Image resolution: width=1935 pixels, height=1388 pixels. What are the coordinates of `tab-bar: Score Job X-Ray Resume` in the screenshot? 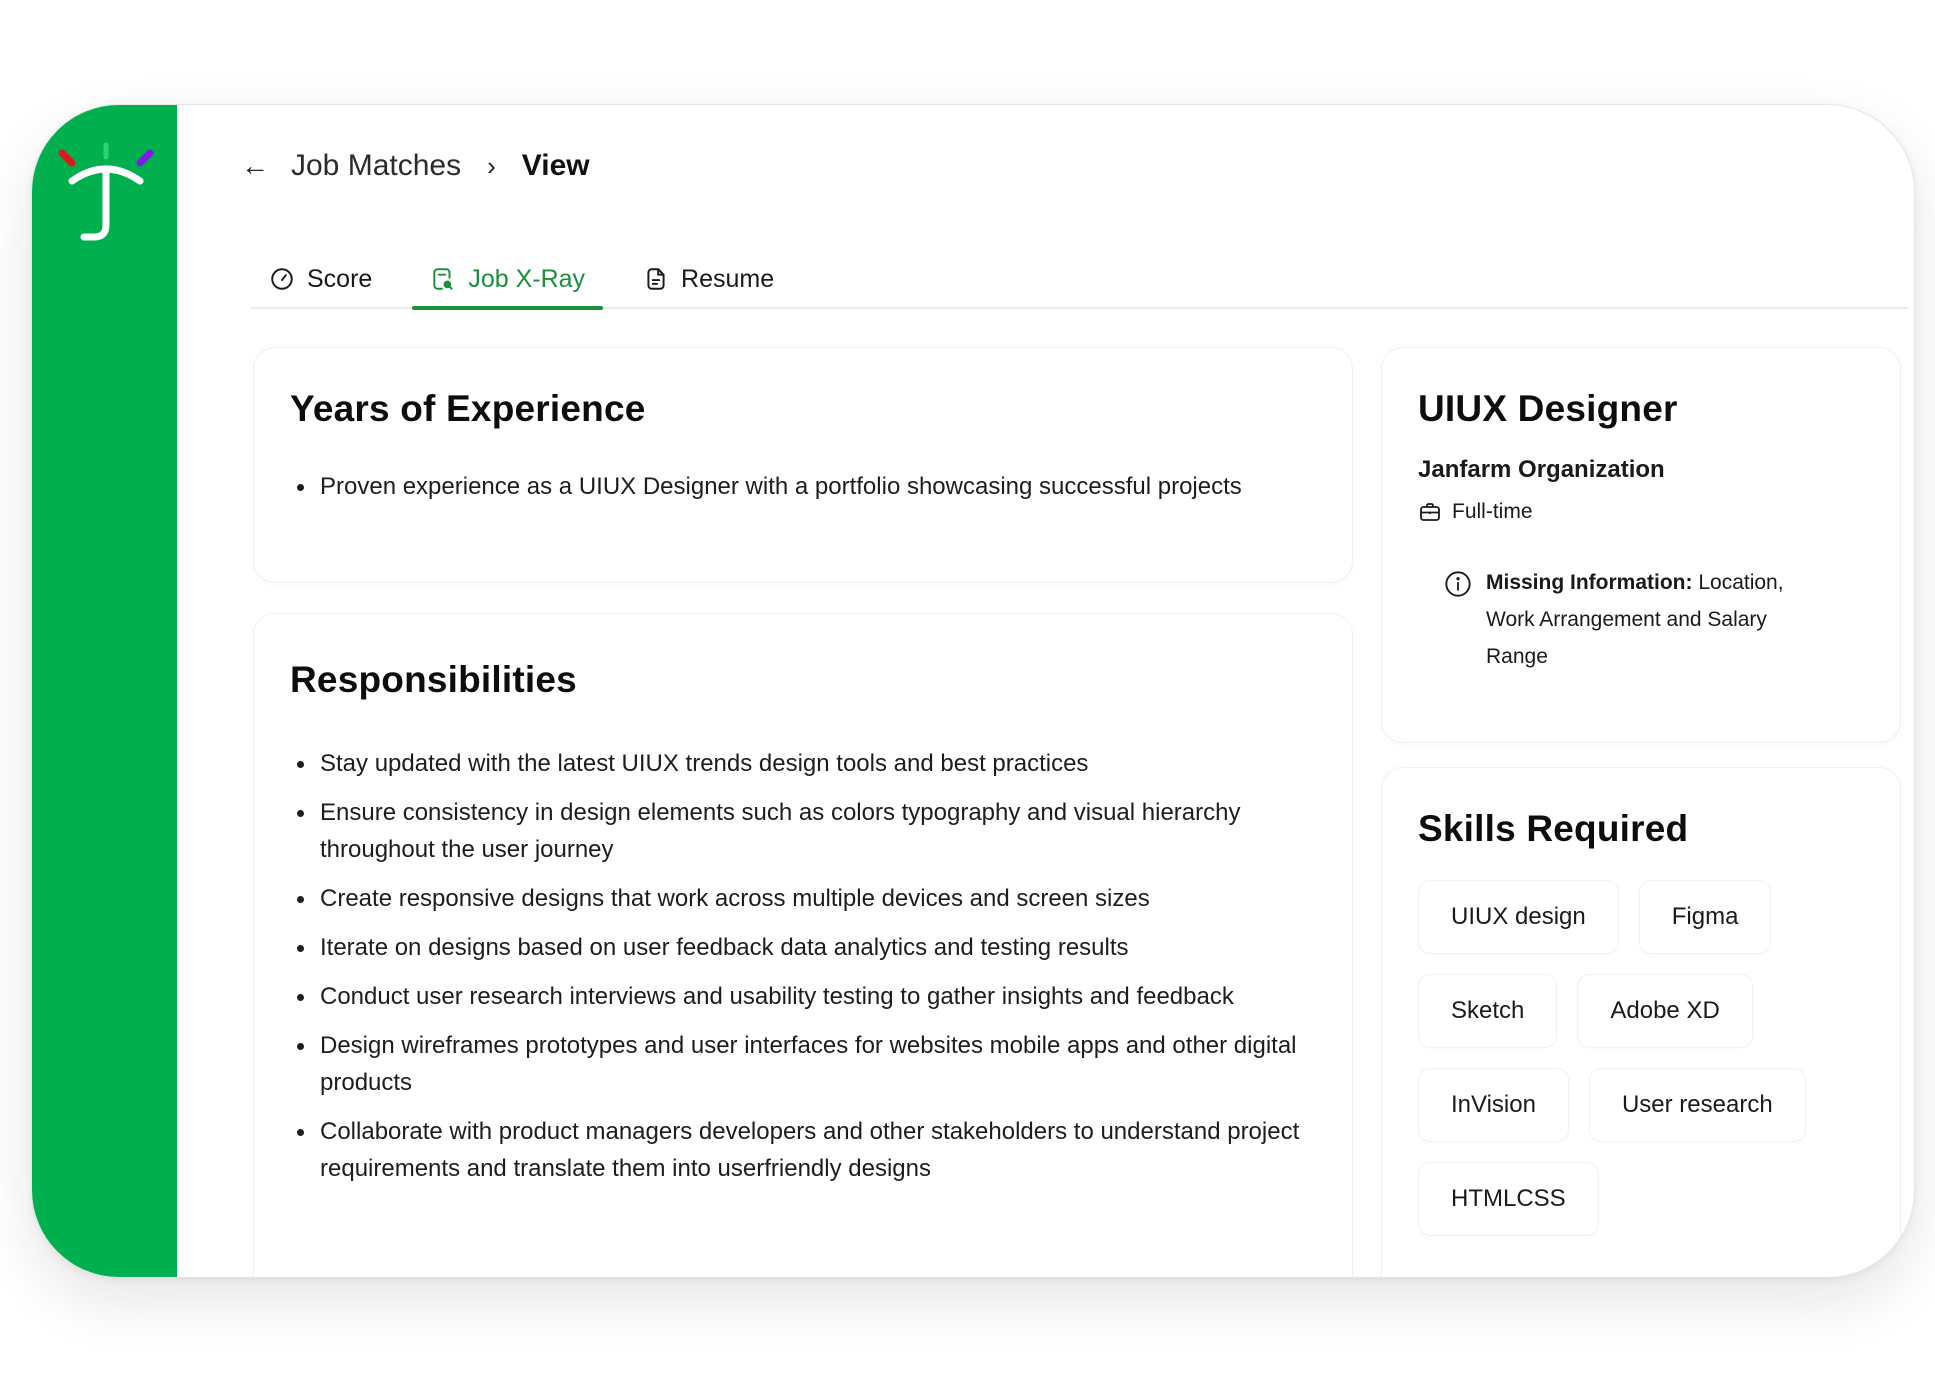 It's located at (1079, 280).